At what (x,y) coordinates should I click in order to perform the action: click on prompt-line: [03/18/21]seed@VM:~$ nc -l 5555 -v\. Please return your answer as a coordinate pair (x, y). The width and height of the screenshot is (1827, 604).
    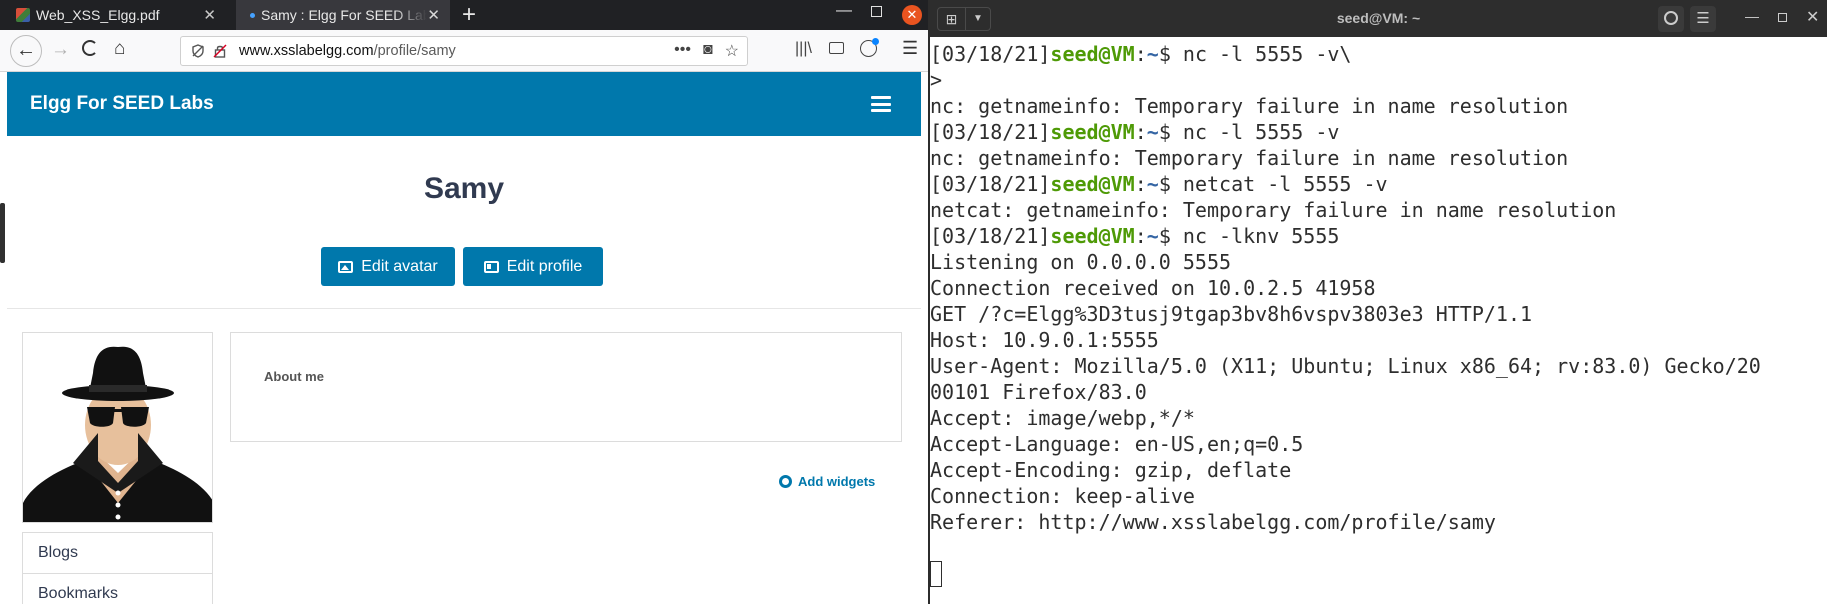
    Looking at the image, I should click on (1378, 54).